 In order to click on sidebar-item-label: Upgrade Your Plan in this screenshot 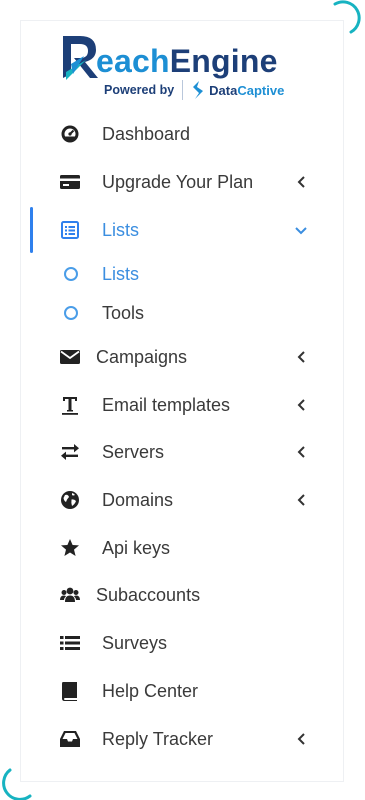, I will do `click(178, 181)`.